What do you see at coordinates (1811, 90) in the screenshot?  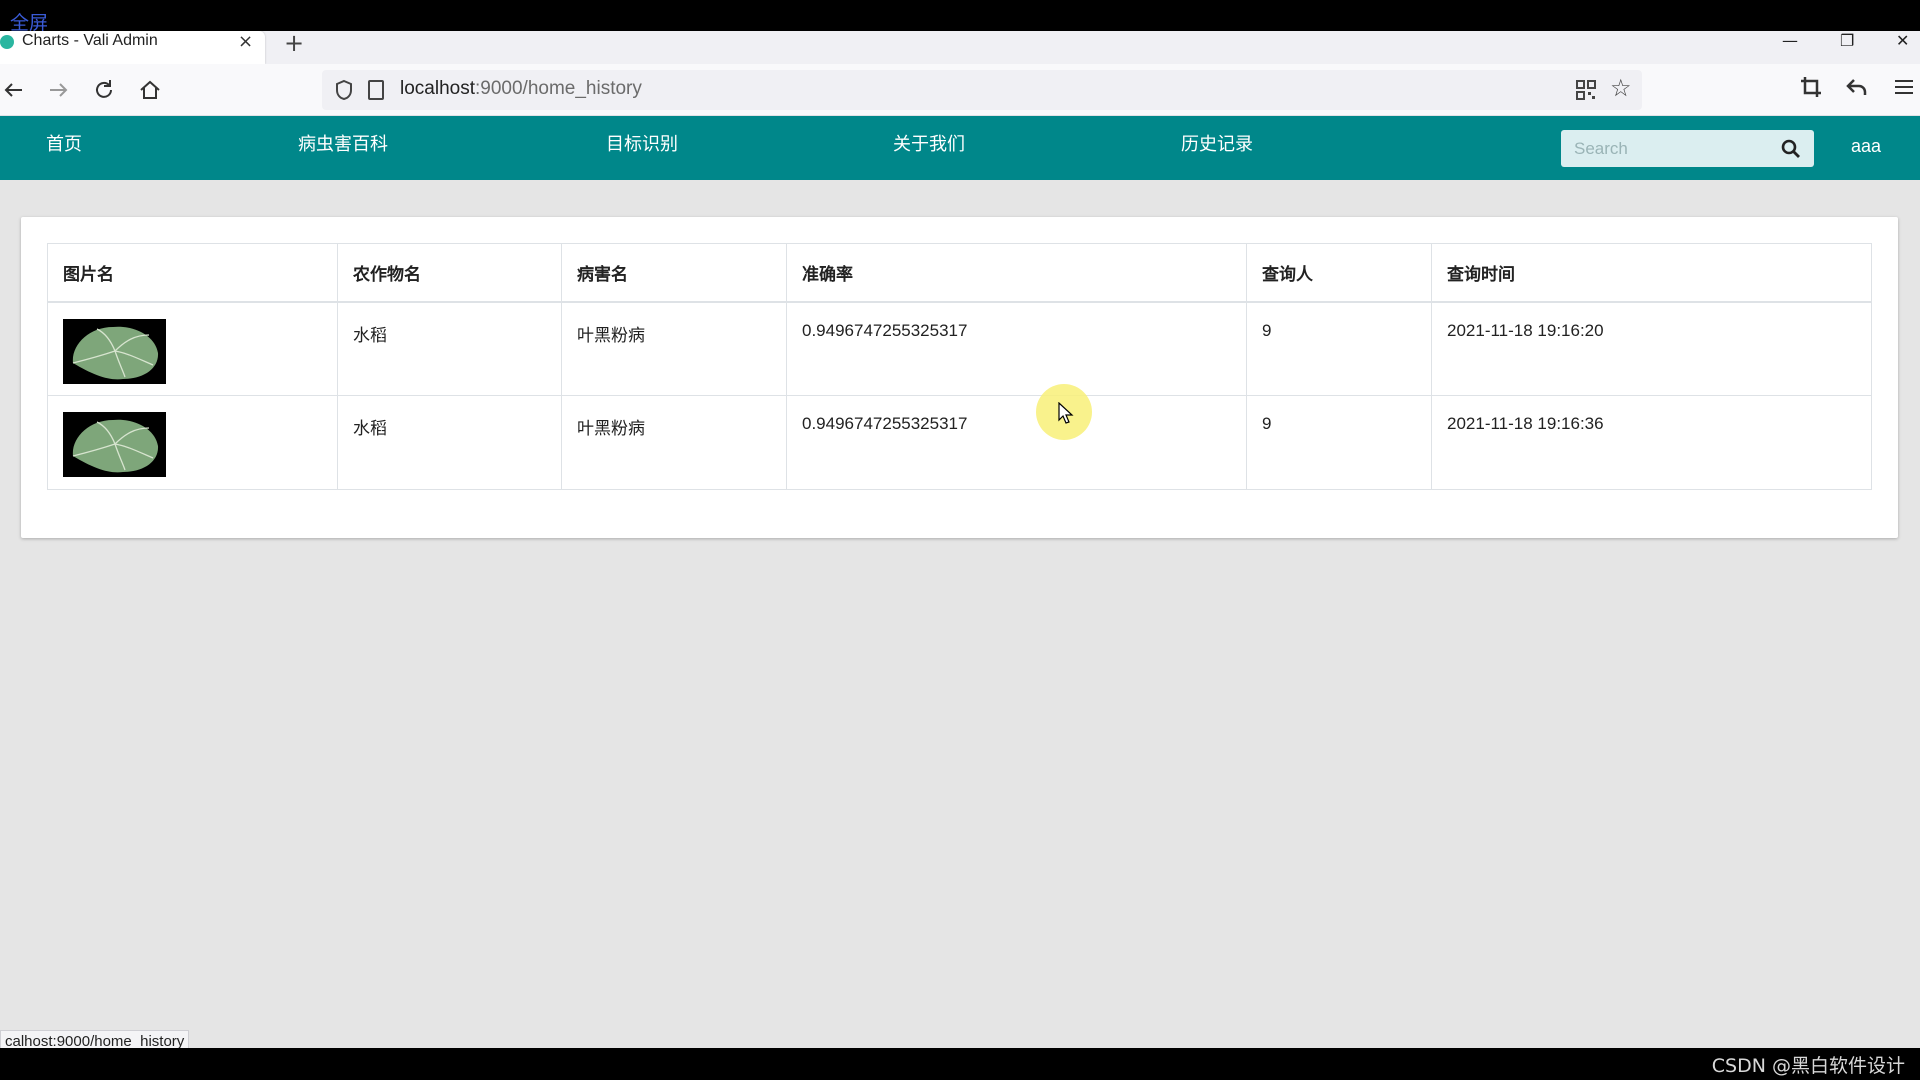 I see `screenshot-icon` at bounding box center [1811, 90].